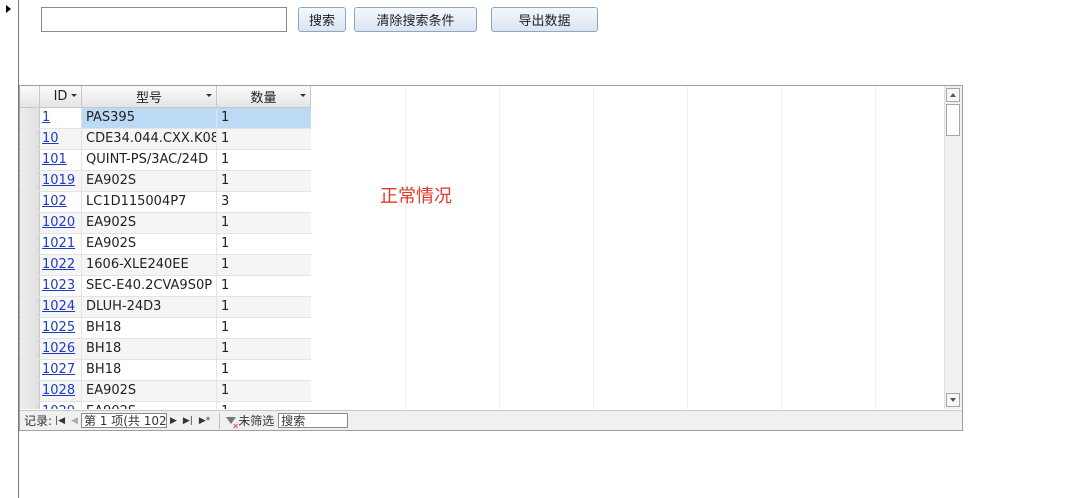 This screenshot has width=1085, height=498. Describe the element at coordinates (149, 160) in the screenshot. I see `cell-model: QUINT-PS/3AC/24D` at that location.